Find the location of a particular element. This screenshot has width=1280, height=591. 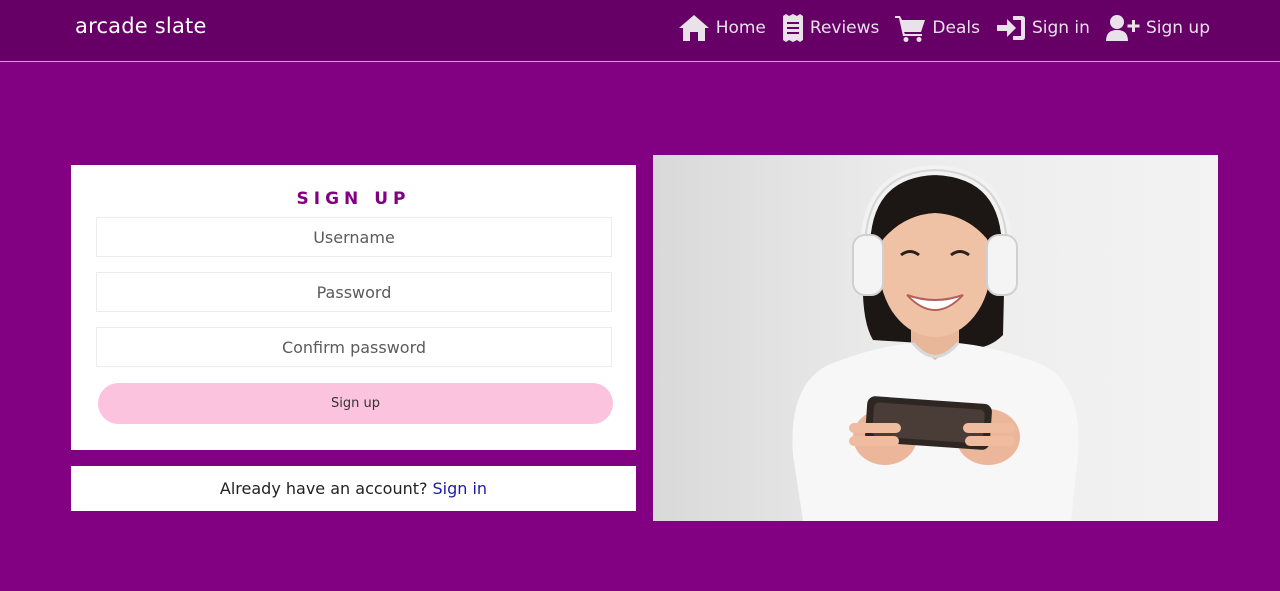

brand-logo: arcade slate is located at coordinates (141, 26).